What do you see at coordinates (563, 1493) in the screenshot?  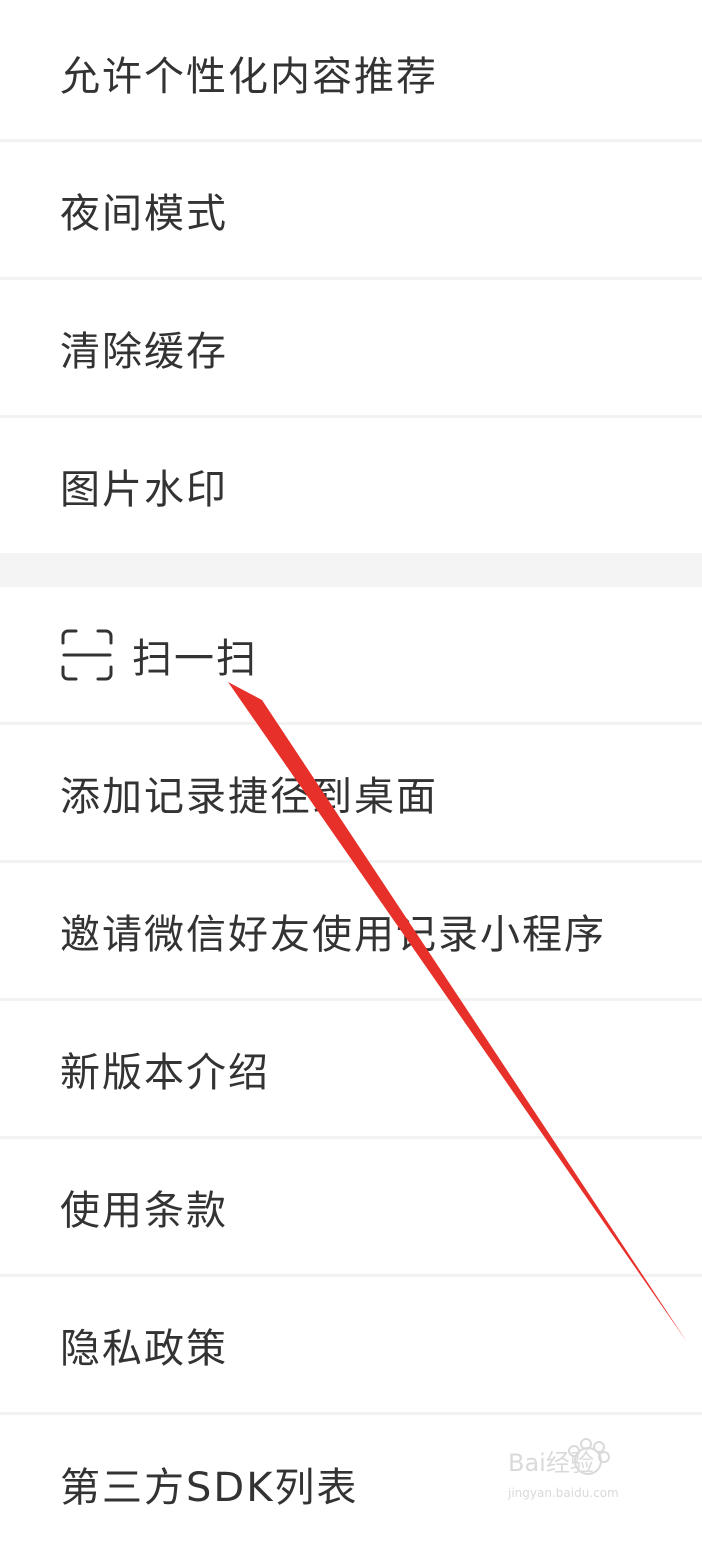 I see `svg-text: jingyan.baidu.com` at bounding box center [563, 1493].